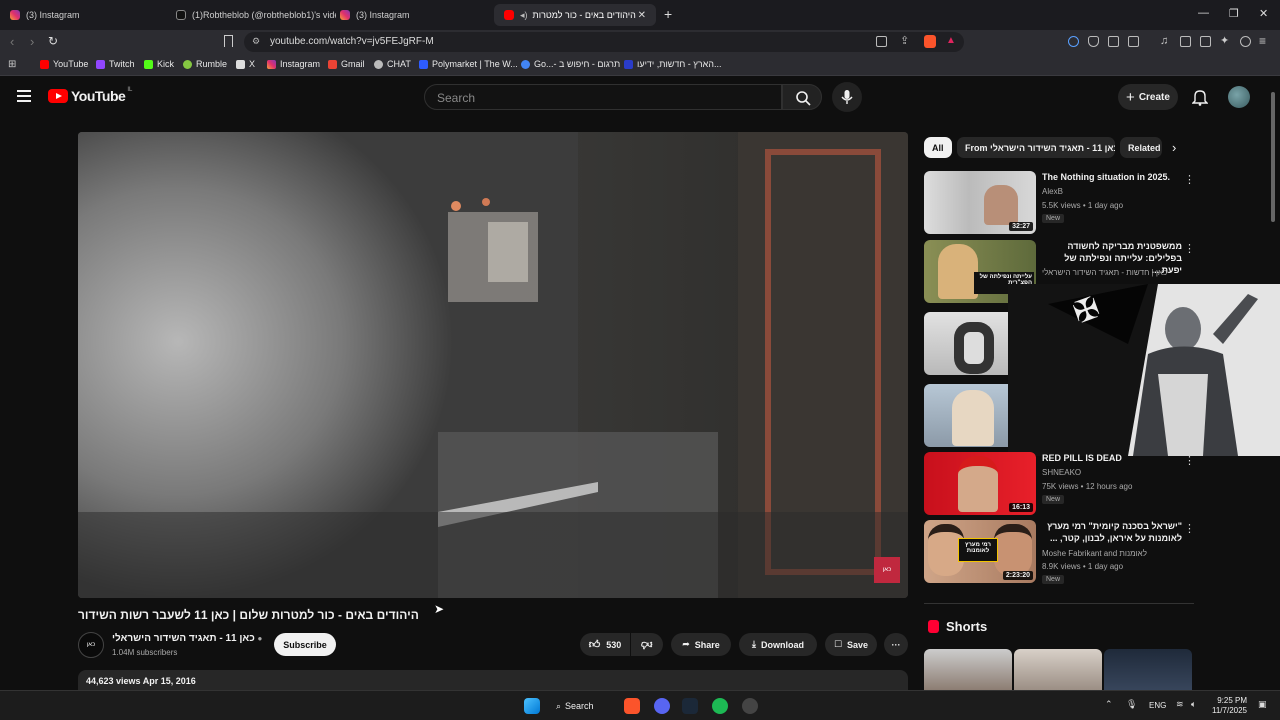 This screenshot has width=1280, height=720. What do you see at coordinates (256, 41) in the screenshot?
I see `site-info-icon: ⚙` at bounding box center [256, 41].